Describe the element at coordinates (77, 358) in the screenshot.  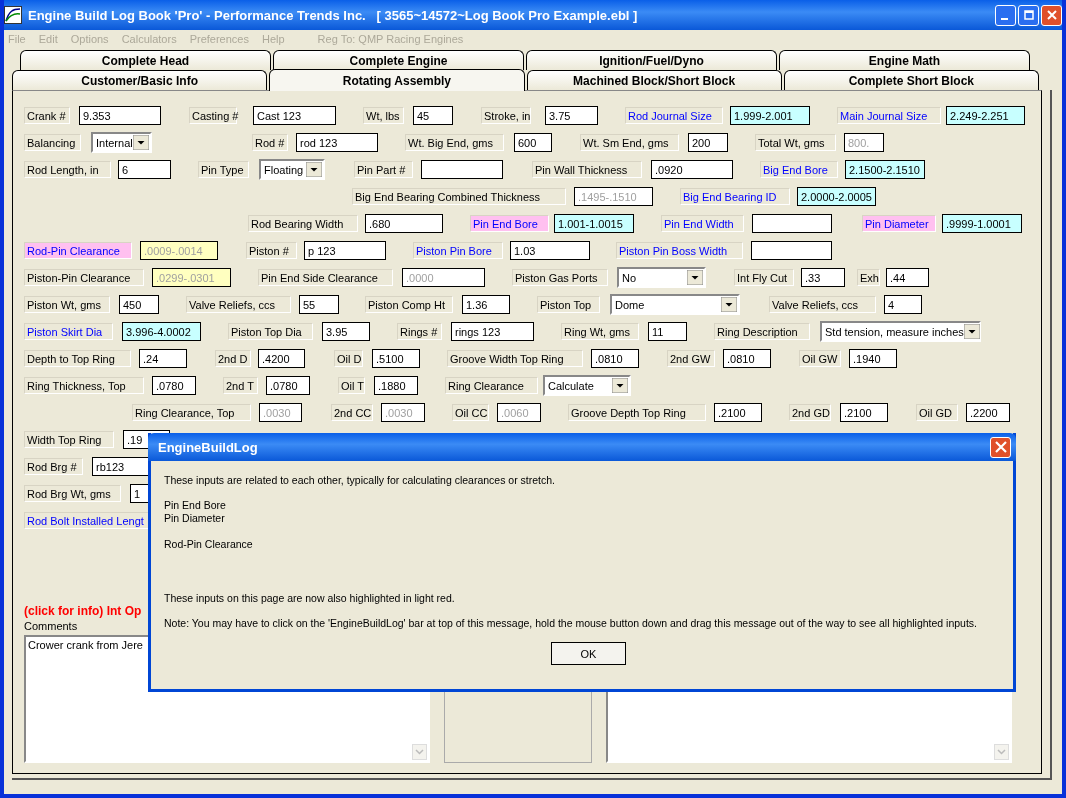
I see `field-label: Depth to Top Ring` at that location.